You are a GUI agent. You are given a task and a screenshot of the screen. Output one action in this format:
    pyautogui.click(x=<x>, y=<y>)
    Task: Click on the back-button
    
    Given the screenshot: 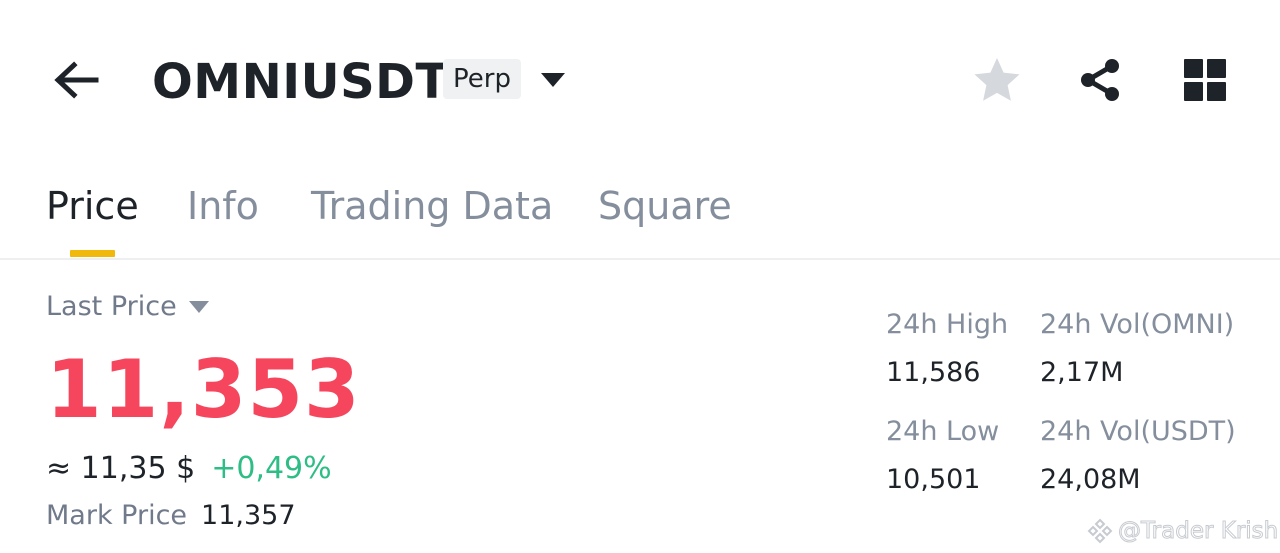 What is the action you would take?
    pyautogui.click(x=76, y=80)
    